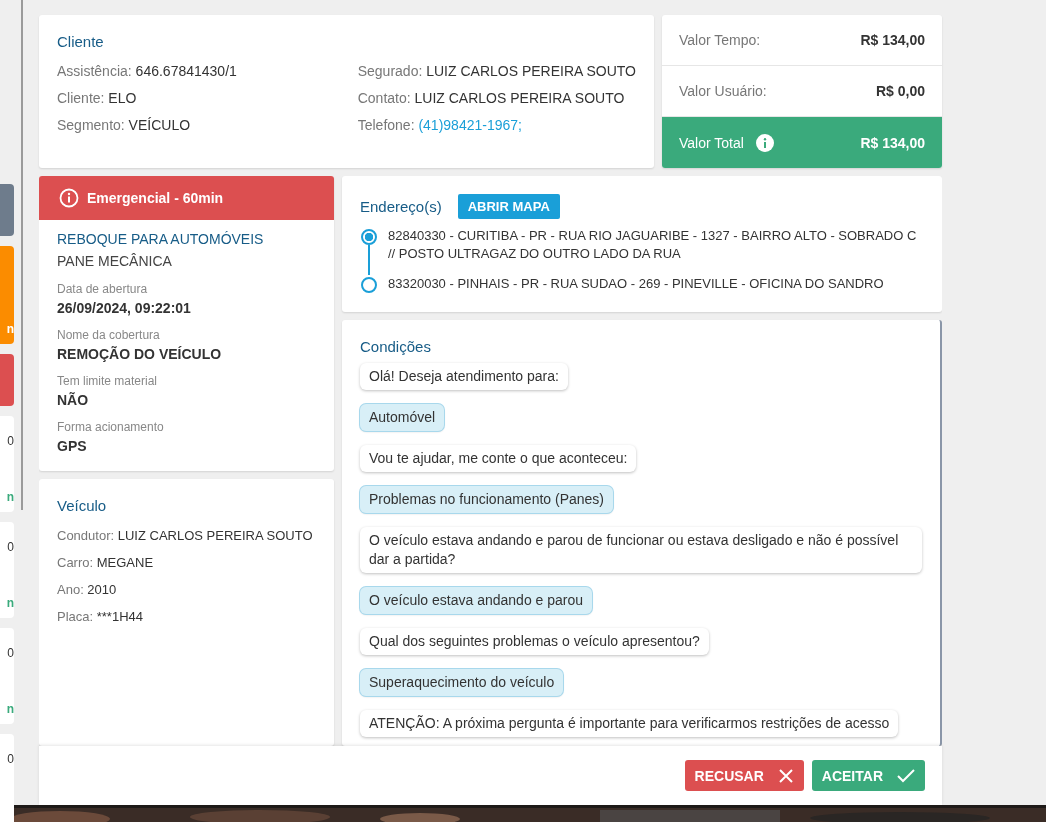 The height and width of the screenshot is (822, 1046). I want to click on question-bubble: ATENÇÃO: A próxima pergunta é importante para verificarmos restrições de acesso, so click(629, 723).